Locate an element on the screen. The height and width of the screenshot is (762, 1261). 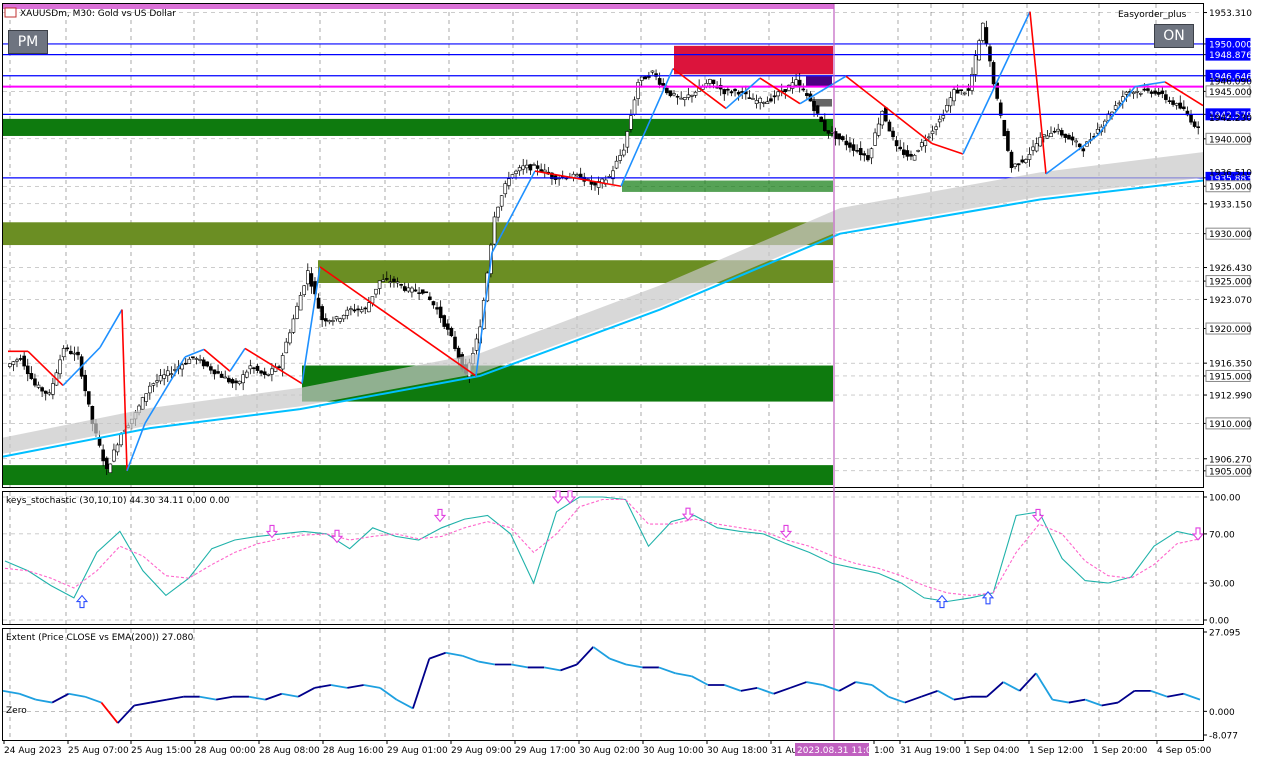
expert-name: Easyorder_plus is located at coordinates (1152, 15).